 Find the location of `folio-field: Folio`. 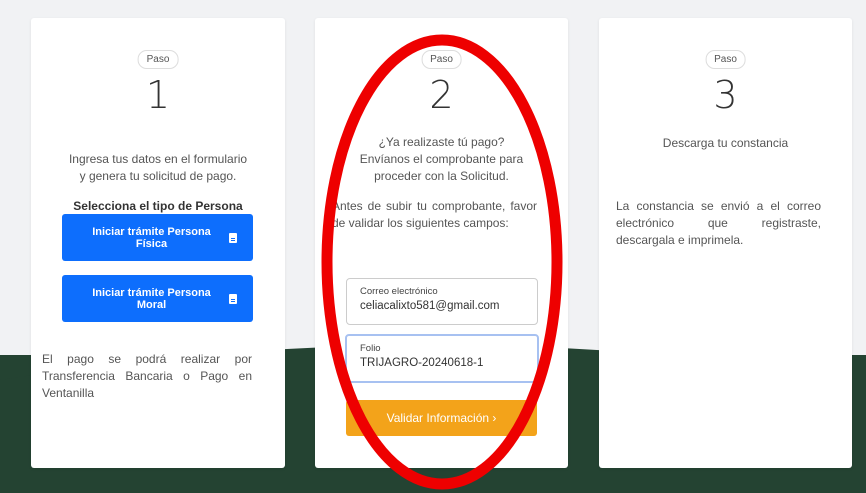

folio-field: Folio is located at coordinates (442, 358).